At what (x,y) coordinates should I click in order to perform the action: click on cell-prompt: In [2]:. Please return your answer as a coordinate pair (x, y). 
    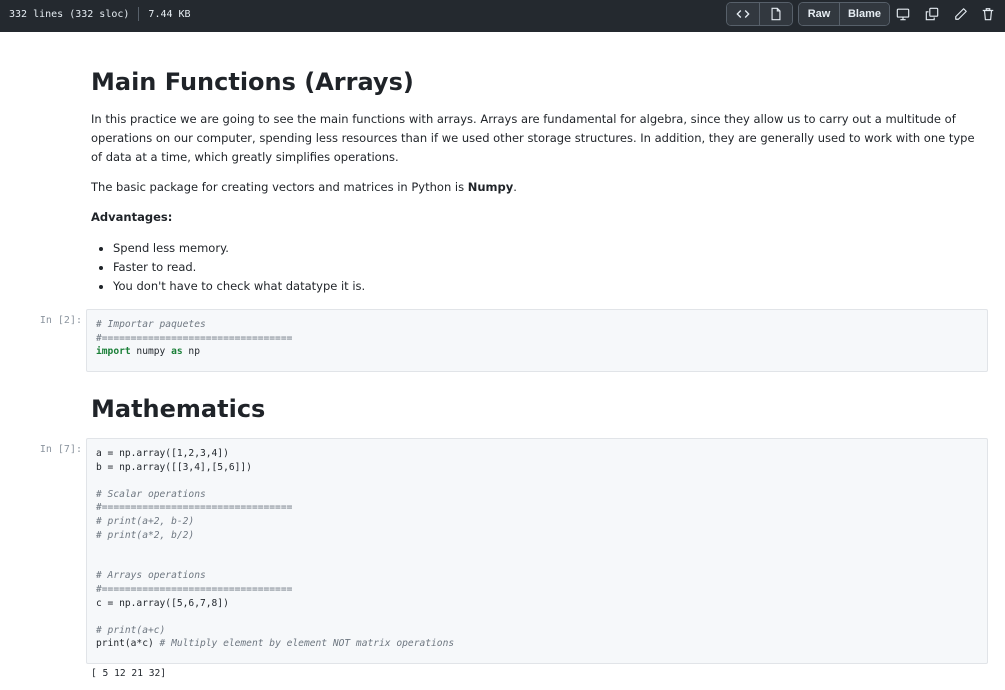
    Looking at the image, I should click on (60, 320).